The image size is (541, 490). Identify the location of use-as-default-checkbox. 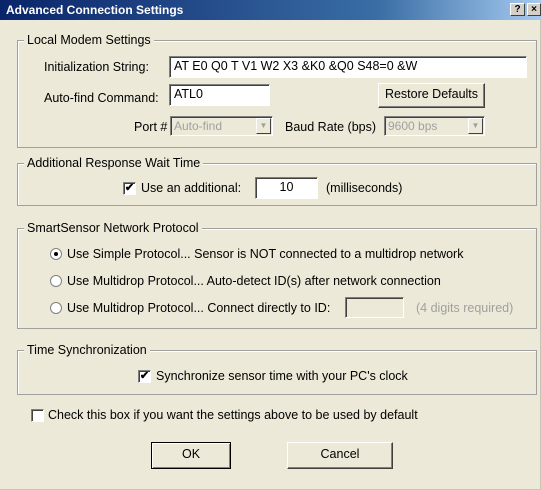
(37, 415).